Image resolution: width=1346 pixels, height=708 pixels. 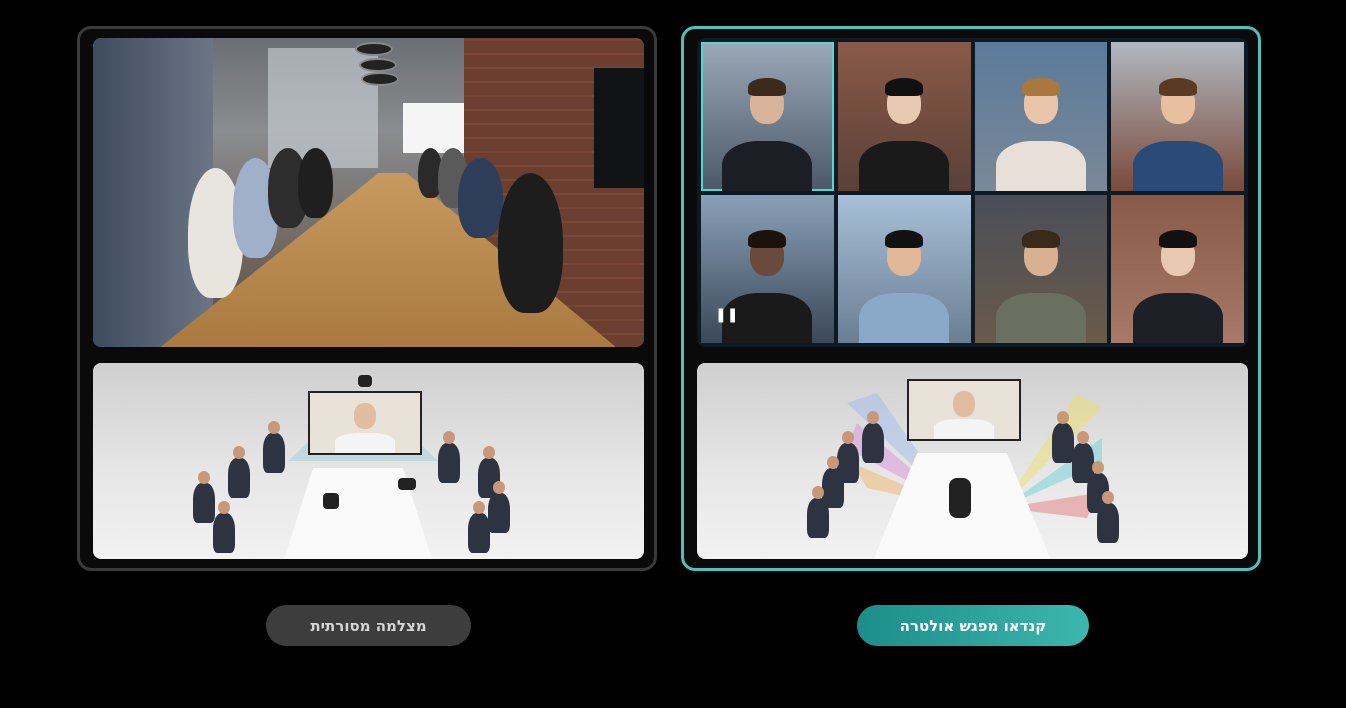 I want to click on ultra-camera-device, so click(x=960, y=498).